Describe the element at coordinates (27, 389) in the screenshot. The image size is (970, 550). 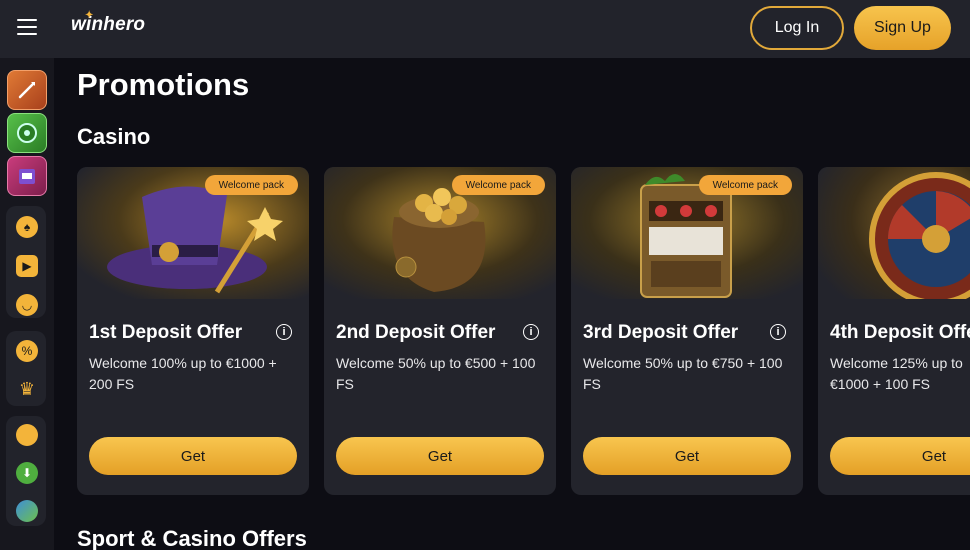
I see `crown-icon: ♛` at that location.